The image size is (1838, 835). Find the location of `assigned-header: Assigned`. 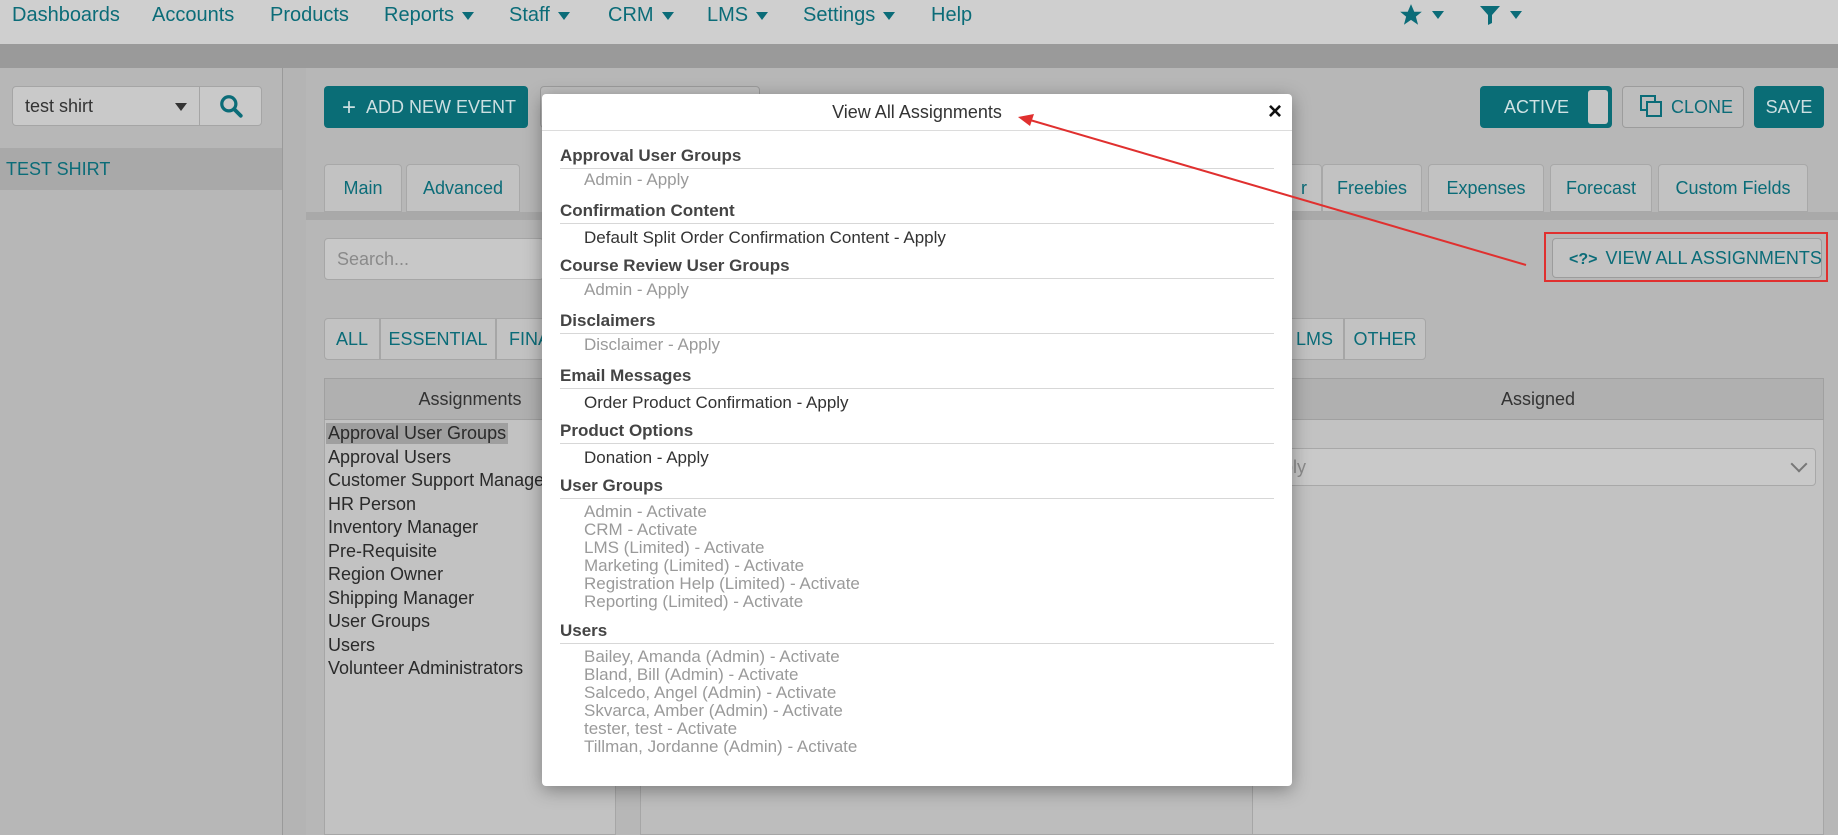

assigned-header: Assigned is located at coordinates (1538, 399).